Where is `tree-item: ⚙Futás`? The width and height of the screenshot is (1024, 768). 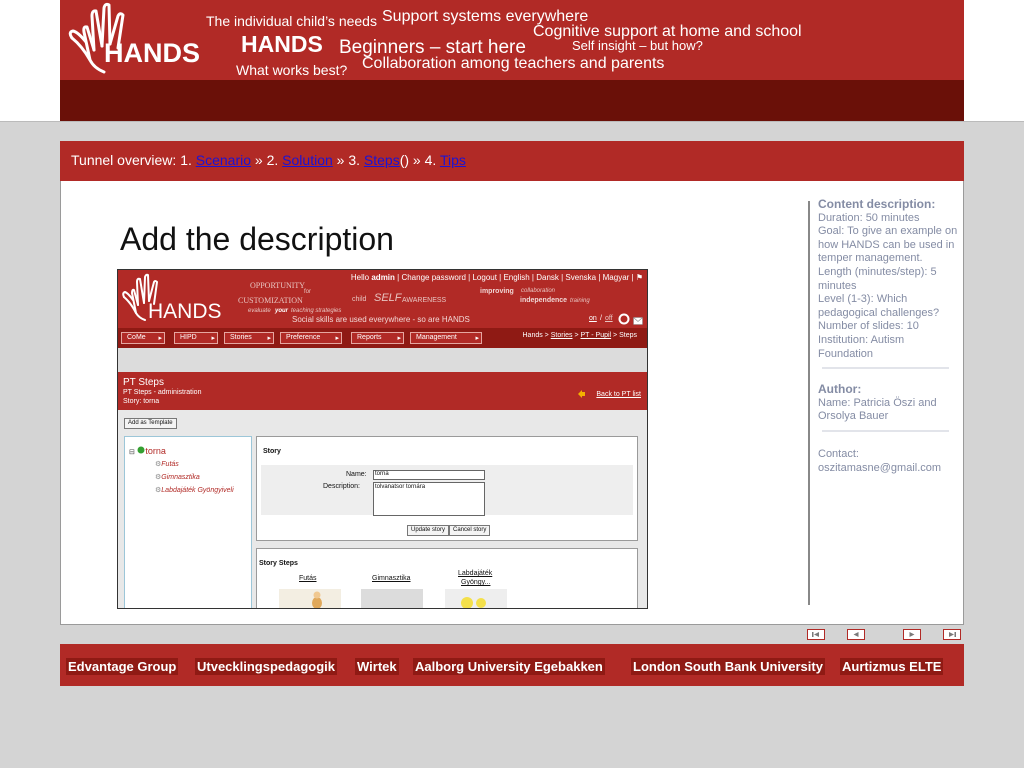 tree-item: ⚙Futás is located at coordinates (167, 464).